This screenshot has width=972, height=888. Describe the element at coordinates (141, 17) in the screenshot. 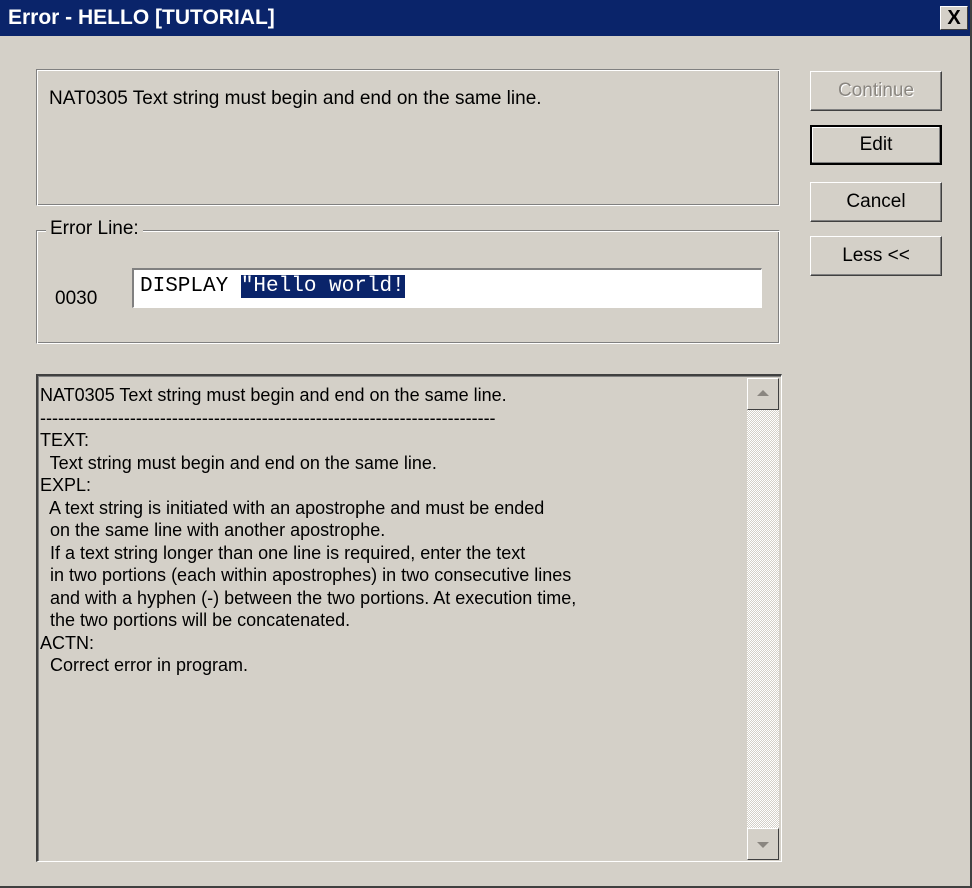

I see `window-title: Error - HELLO [TUTORIAL]` at that location.